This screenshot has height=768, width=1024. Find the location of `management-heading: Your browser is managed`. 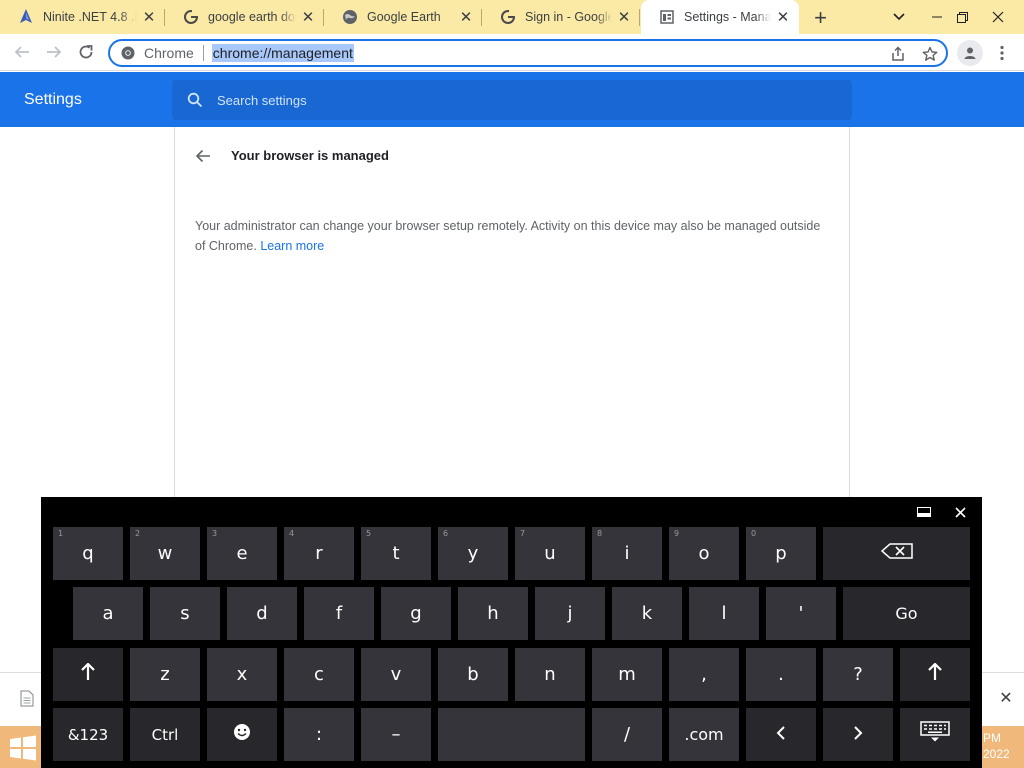

management-heading: Your browser is managed is located at coordinates (310, 155).